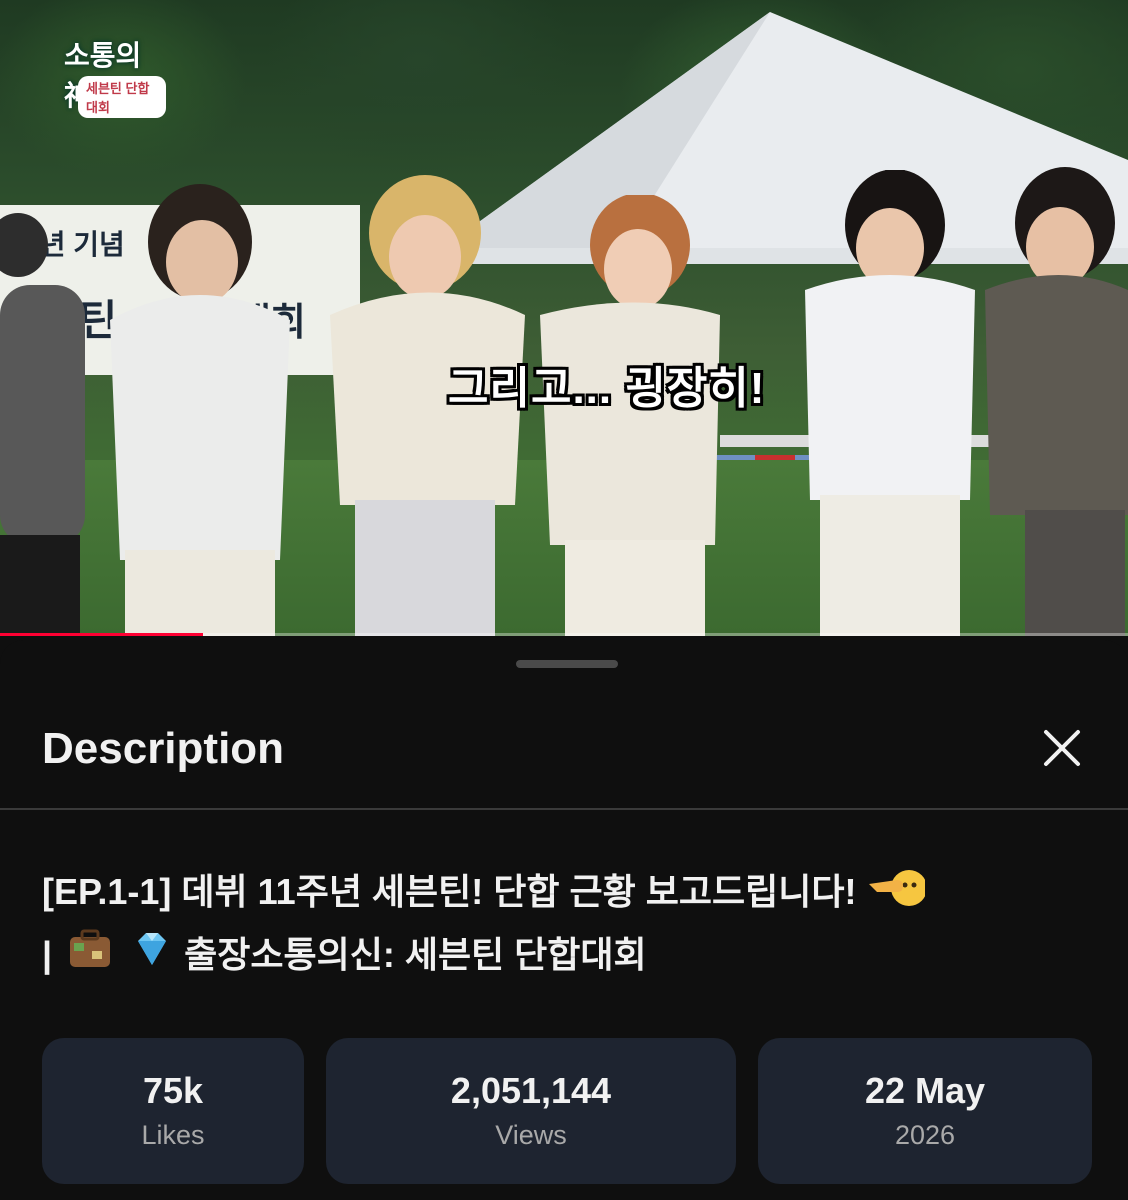  Describe the element at coordinates (42, 424) in the screenshot. I see `person-left-edge` at that location.